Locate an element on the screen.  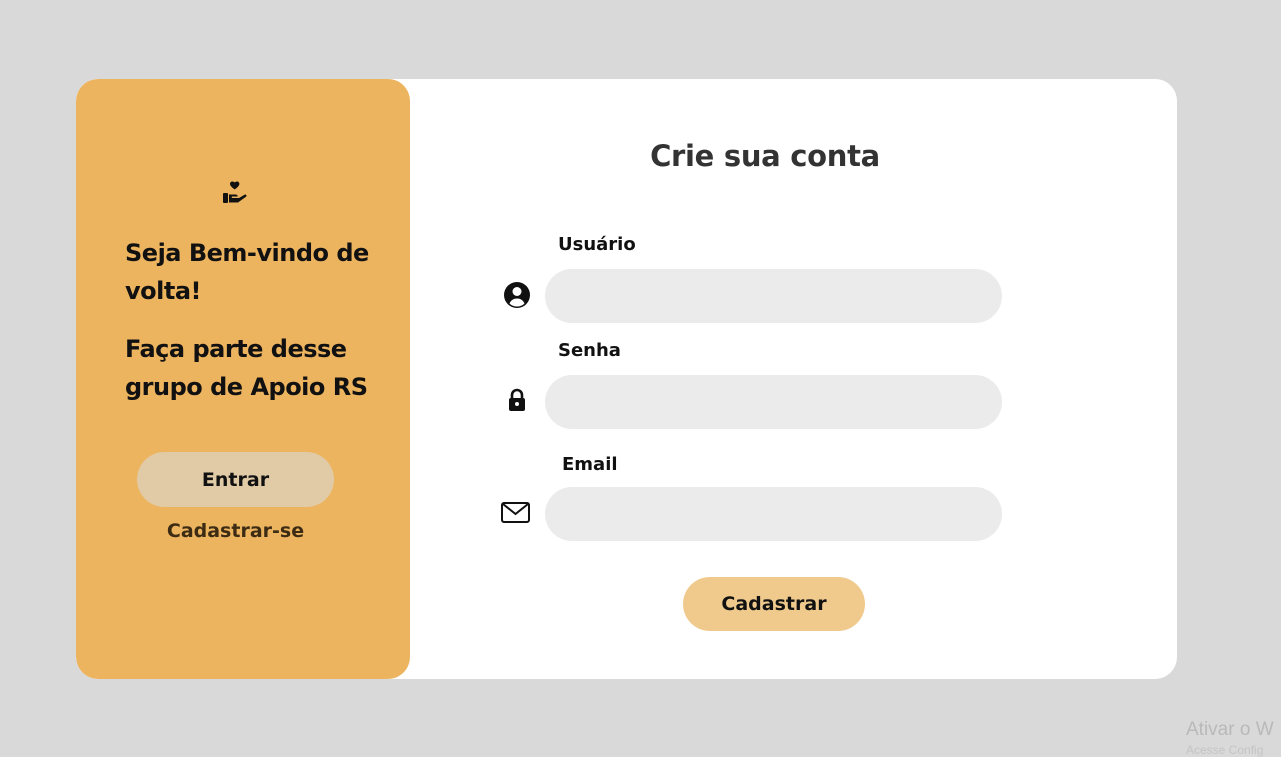
activation-watermark-subtitle: Acesse Config is located at coordinates (1225, 750).